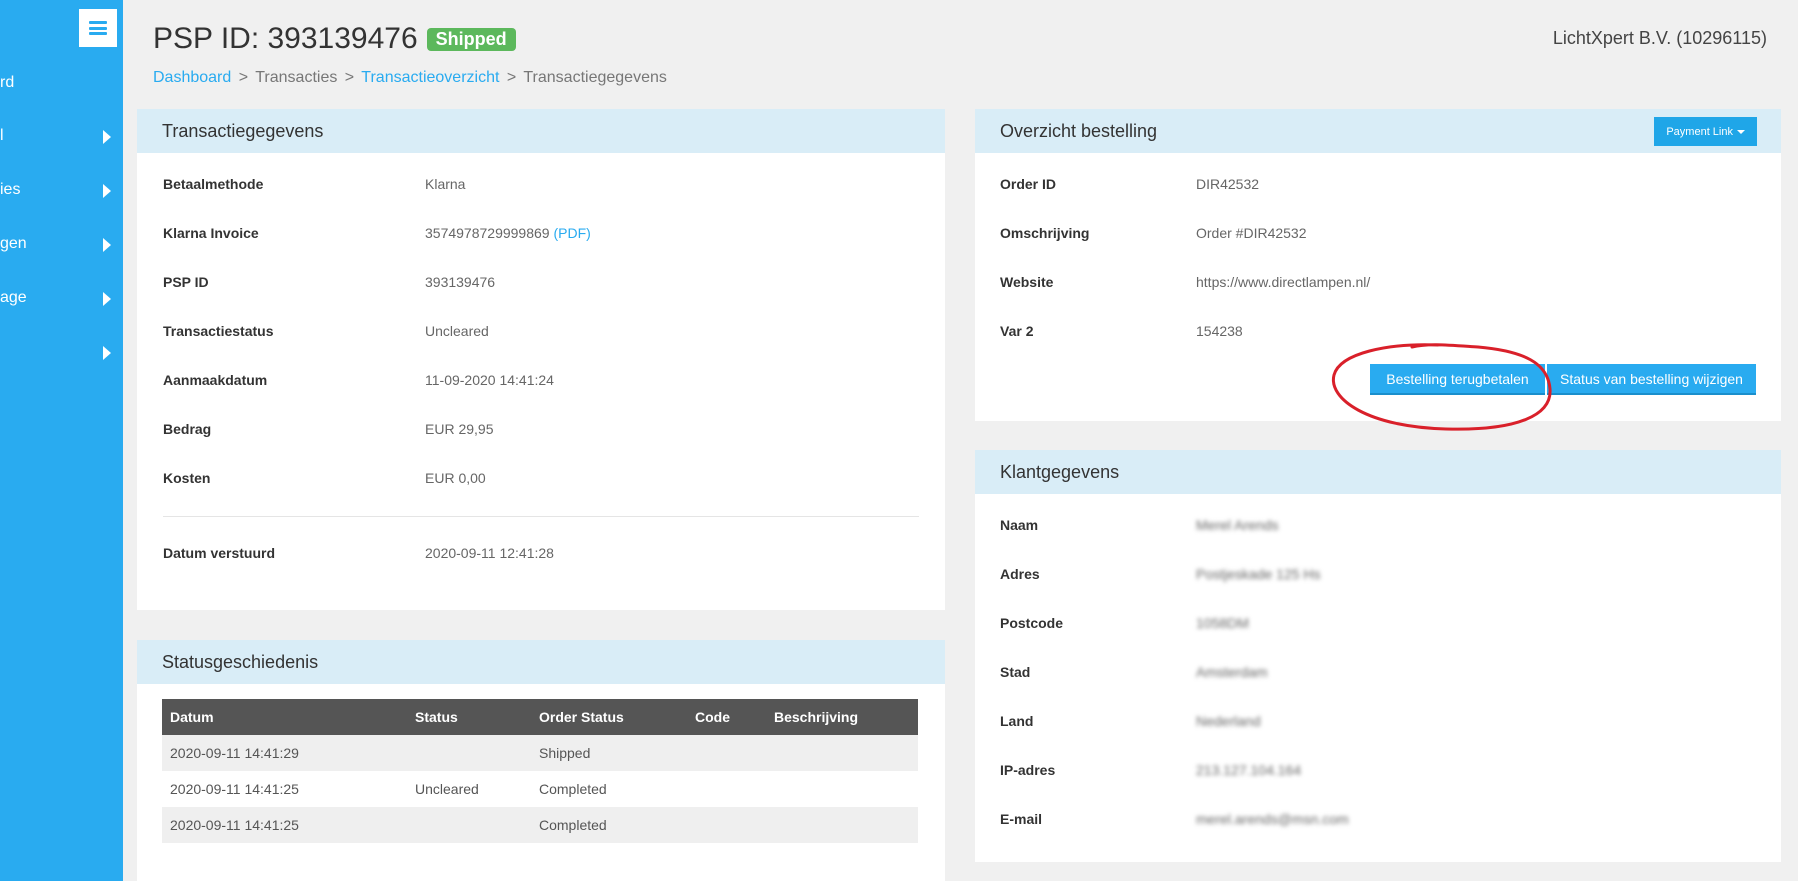 The image size is (1798, 881). Describe the element at coordinates (1232, 672) in the screenshot. I see `detail-value: Amsterdam` at that location.